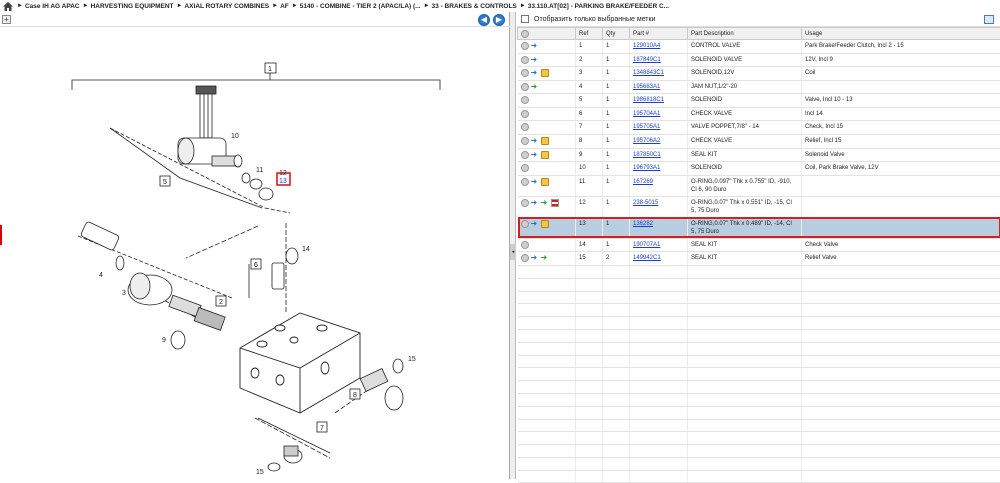 The image size is (1000, 483). I want to click on next-arrow-icon: ▶, so click(499, 20).